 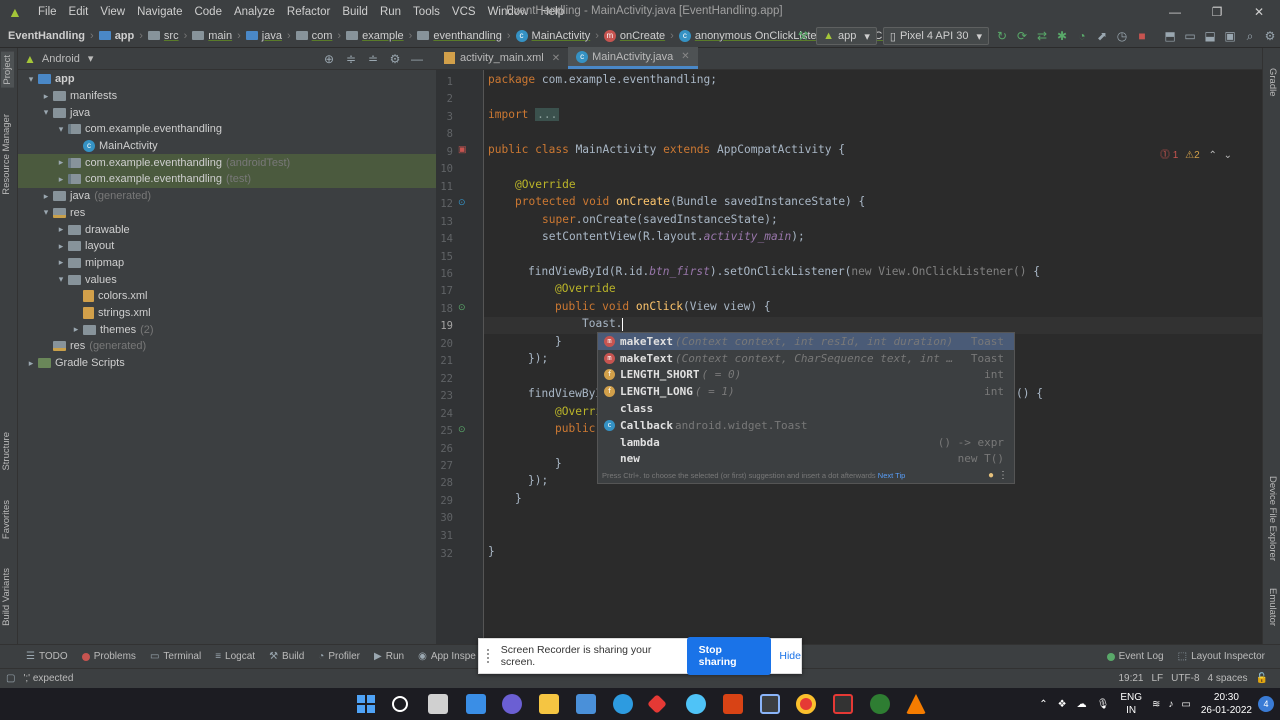 I want to click on tree-item: ▾ com.example.eventhandling, so click(x=227, y=129).